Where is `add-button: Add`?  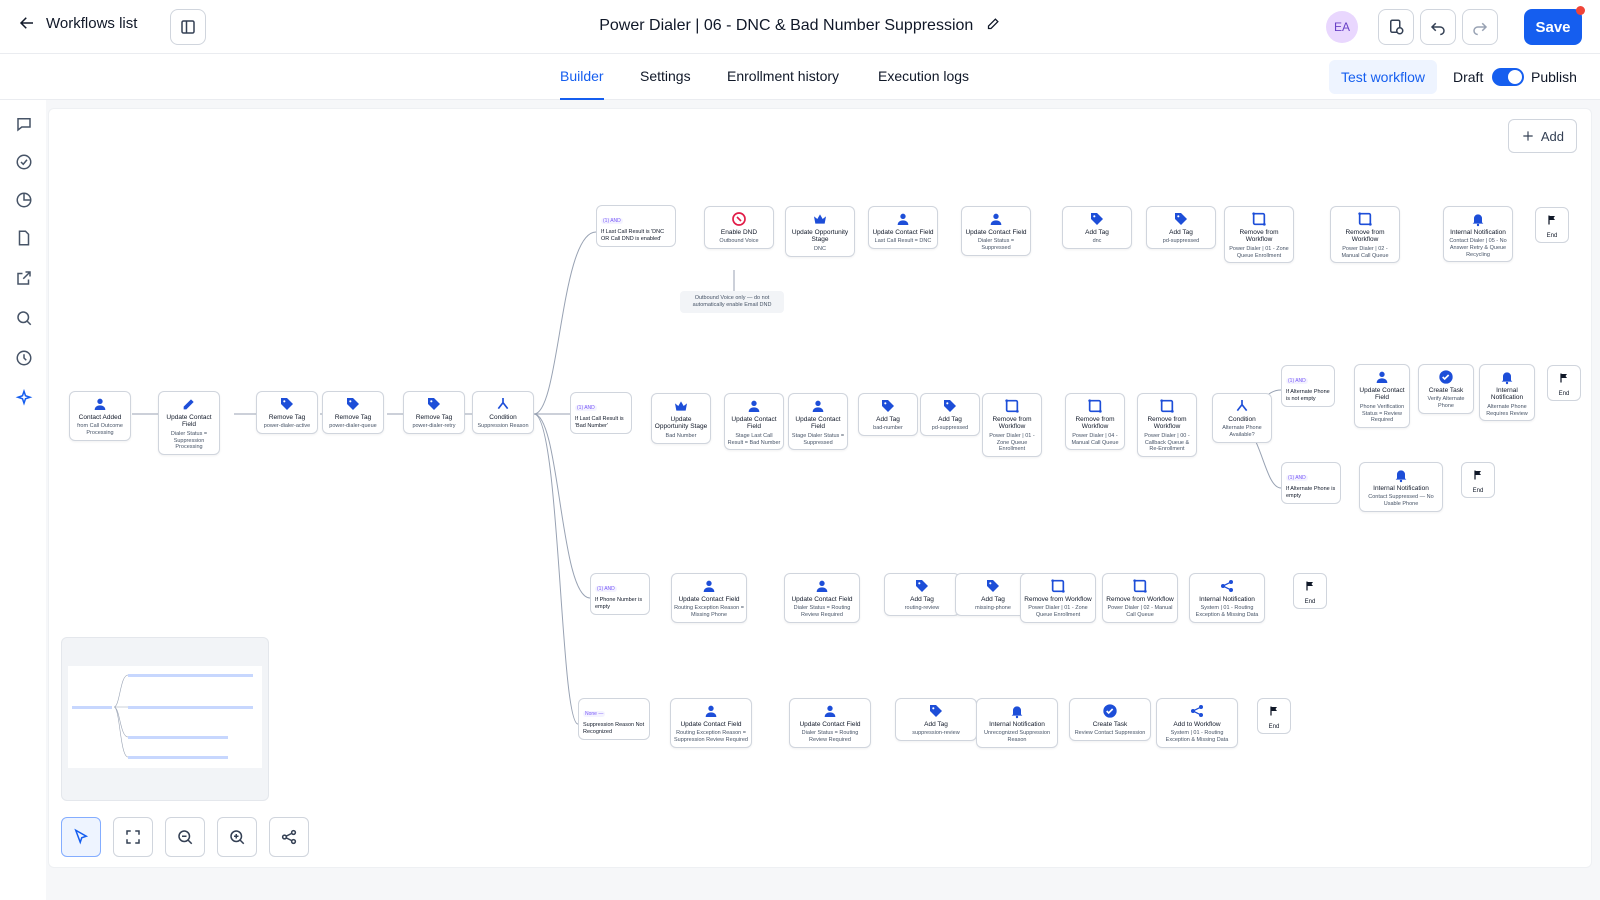
add-button: Add is located at coordinates (1542, 136).